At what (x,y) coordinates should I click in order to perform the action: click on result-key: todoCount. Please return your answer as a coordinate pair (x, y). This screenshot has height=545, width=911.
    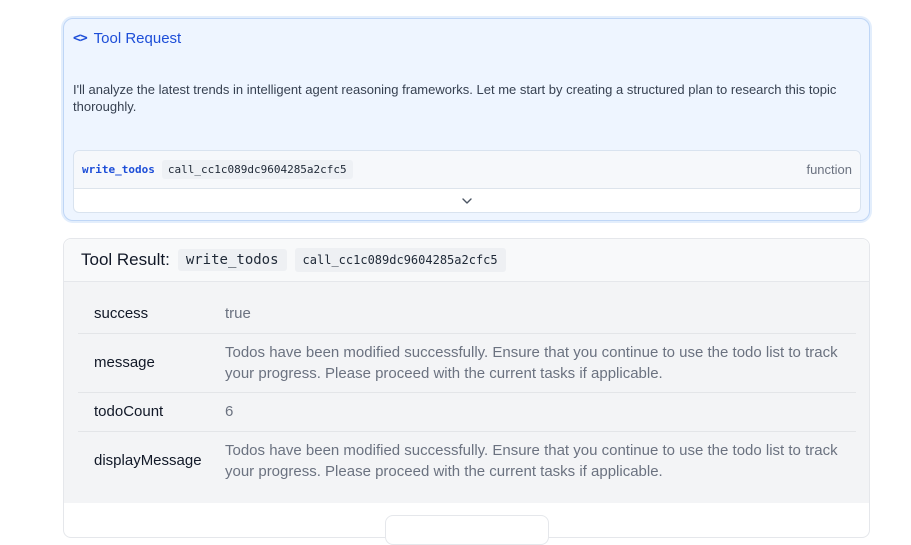
    Looking at the image, I should click on (129, 411).